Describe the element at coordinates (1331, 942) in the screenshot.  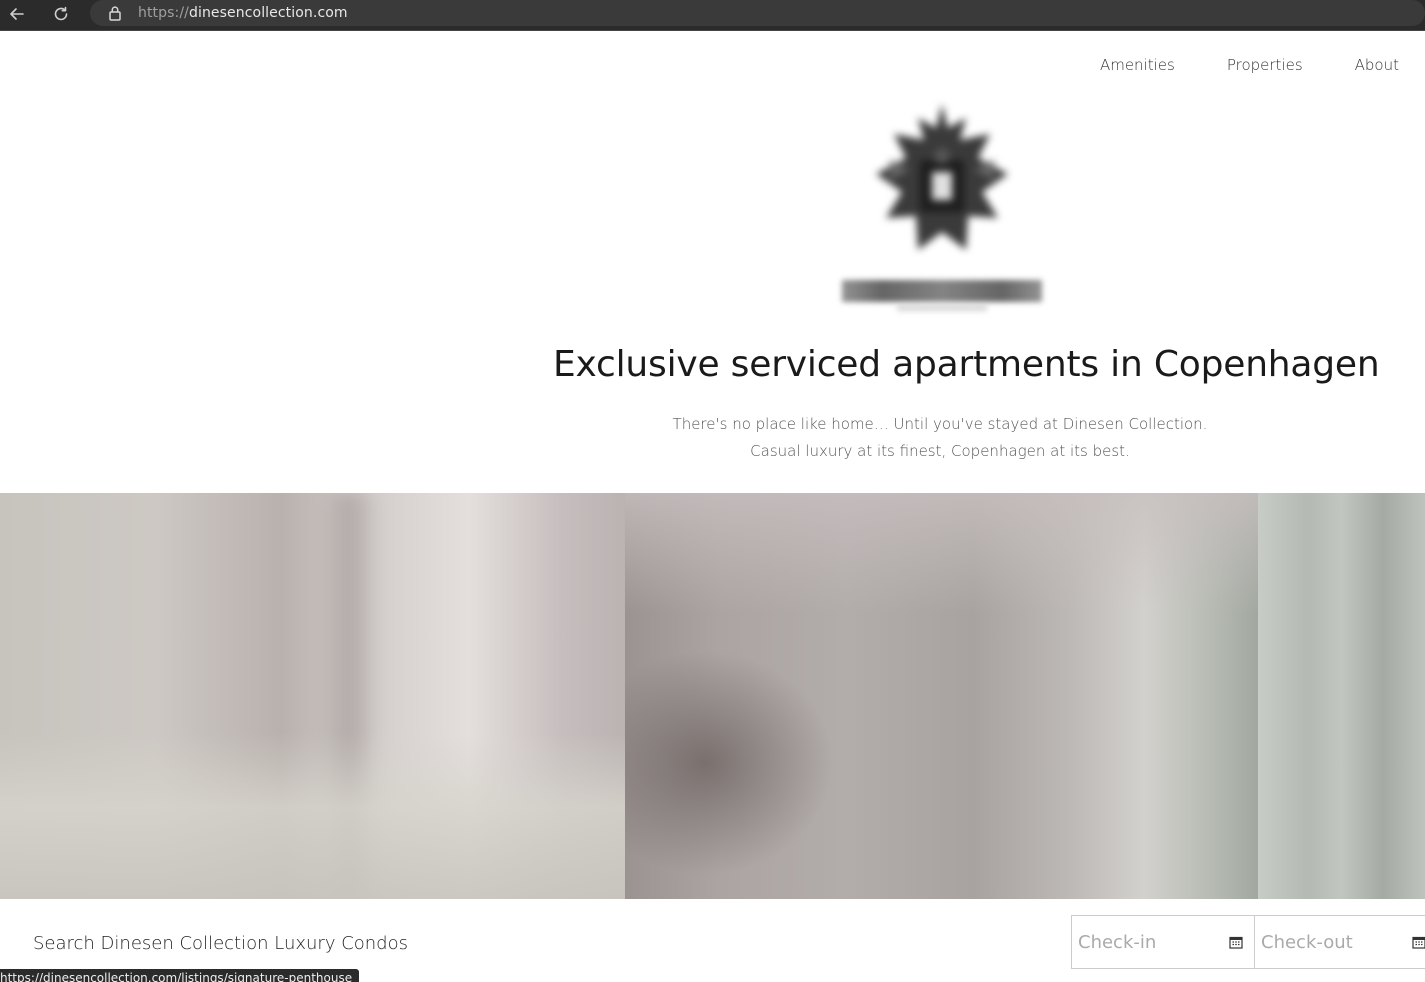
I see `checkout-input` at that location.